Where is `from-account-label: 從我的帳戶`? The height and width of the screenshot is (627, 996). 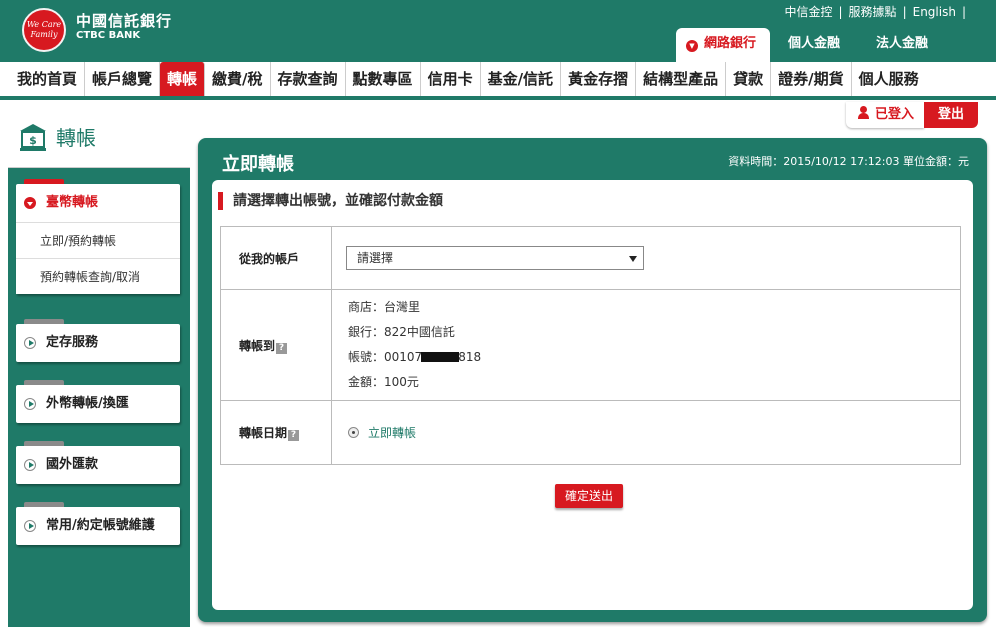 from-account-label: 從我的帳戶 is located at coordinates (276, 258).